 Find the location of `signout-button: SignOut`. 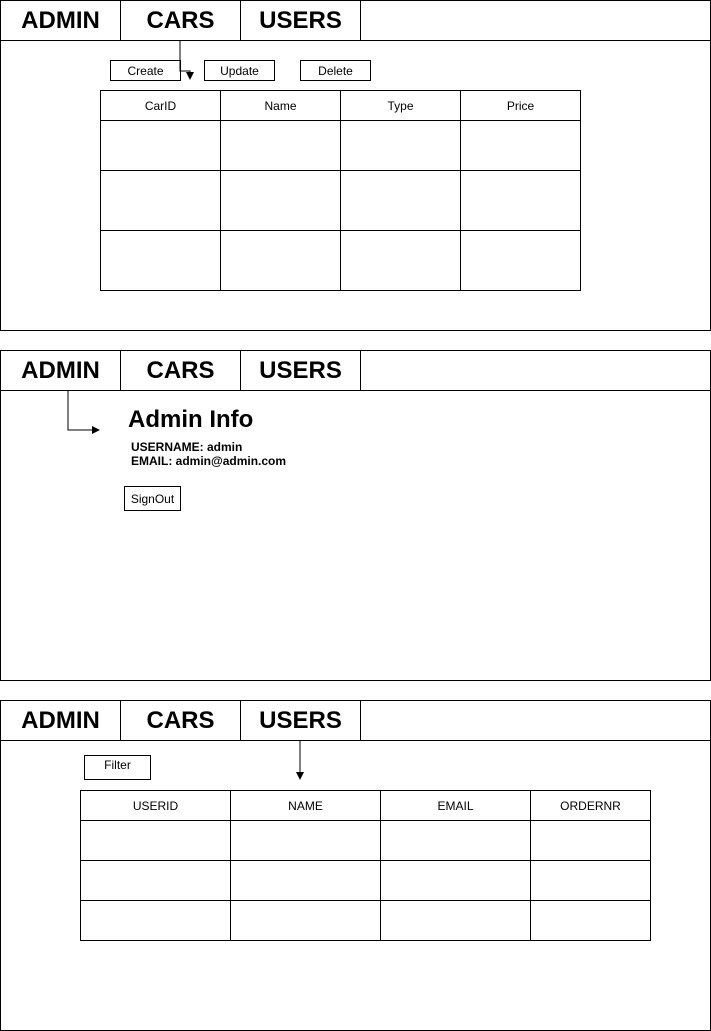

signout-button: SignOut is located at coordinates (152, 498).